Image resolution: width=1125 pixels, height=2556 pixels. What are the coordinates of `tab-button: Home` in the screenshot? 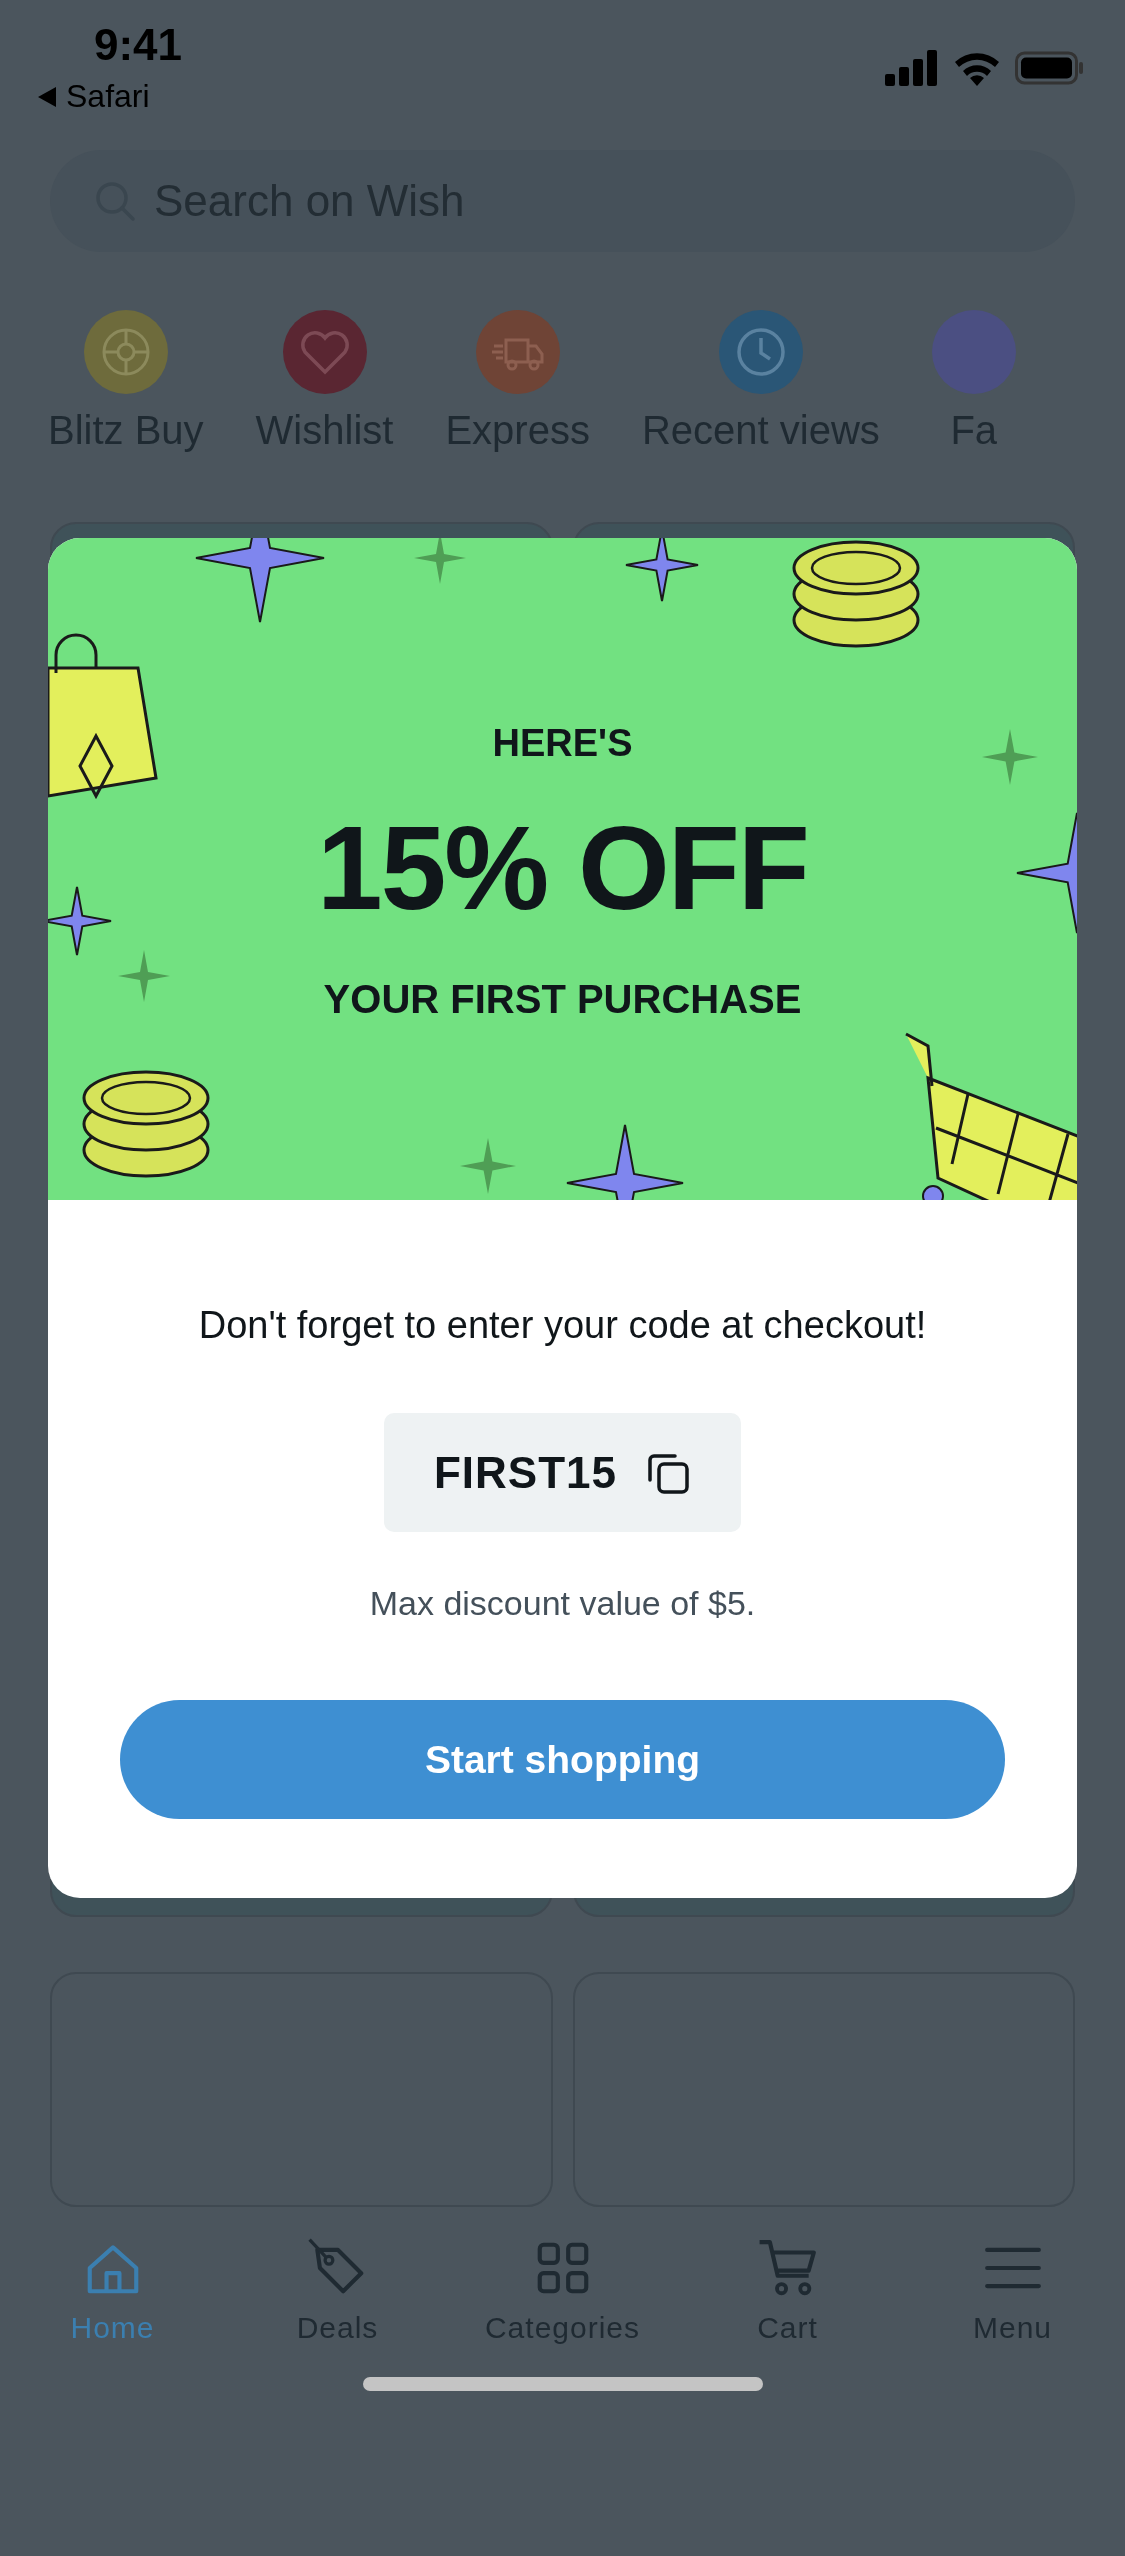 It's located at (112, 2291).